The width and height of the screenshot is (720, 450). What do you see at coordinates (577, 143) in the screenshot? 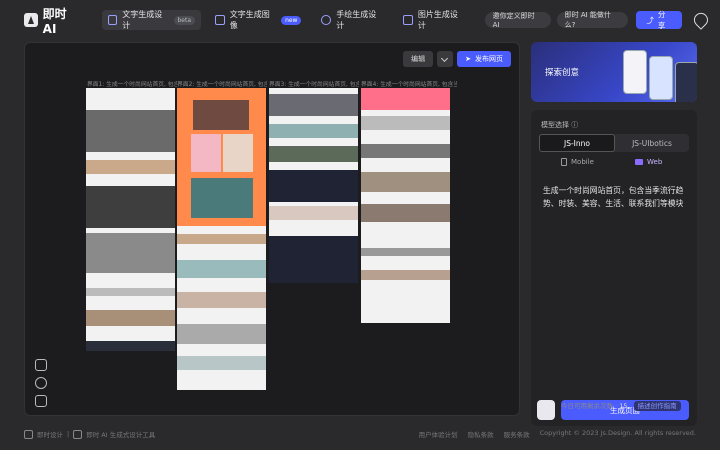
I see `model-option-inno: JS-Inno` at bounding box center [577, 143].